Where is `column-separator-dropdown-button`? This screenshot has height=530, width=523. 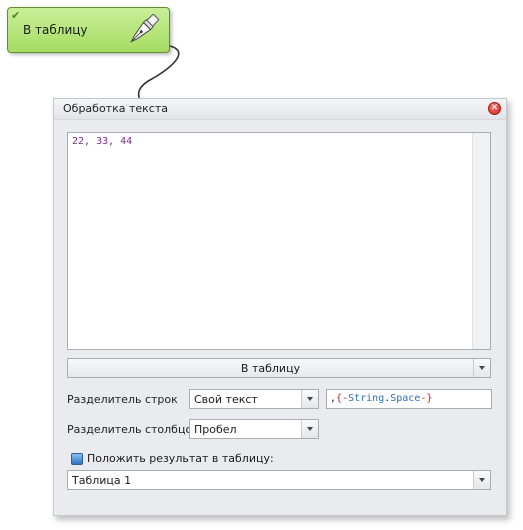
column-separator-dropdown-button is located at coordinates (309, 429).